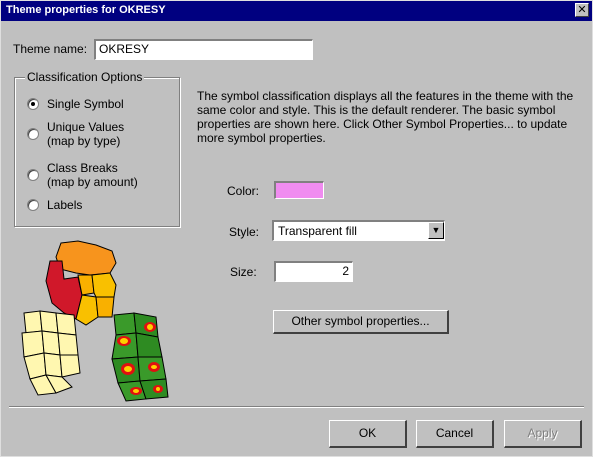  What do you see at coordinates (244, 232) in the screenshot?
I see `style-label: Style:` at bounding box center [244, 232].